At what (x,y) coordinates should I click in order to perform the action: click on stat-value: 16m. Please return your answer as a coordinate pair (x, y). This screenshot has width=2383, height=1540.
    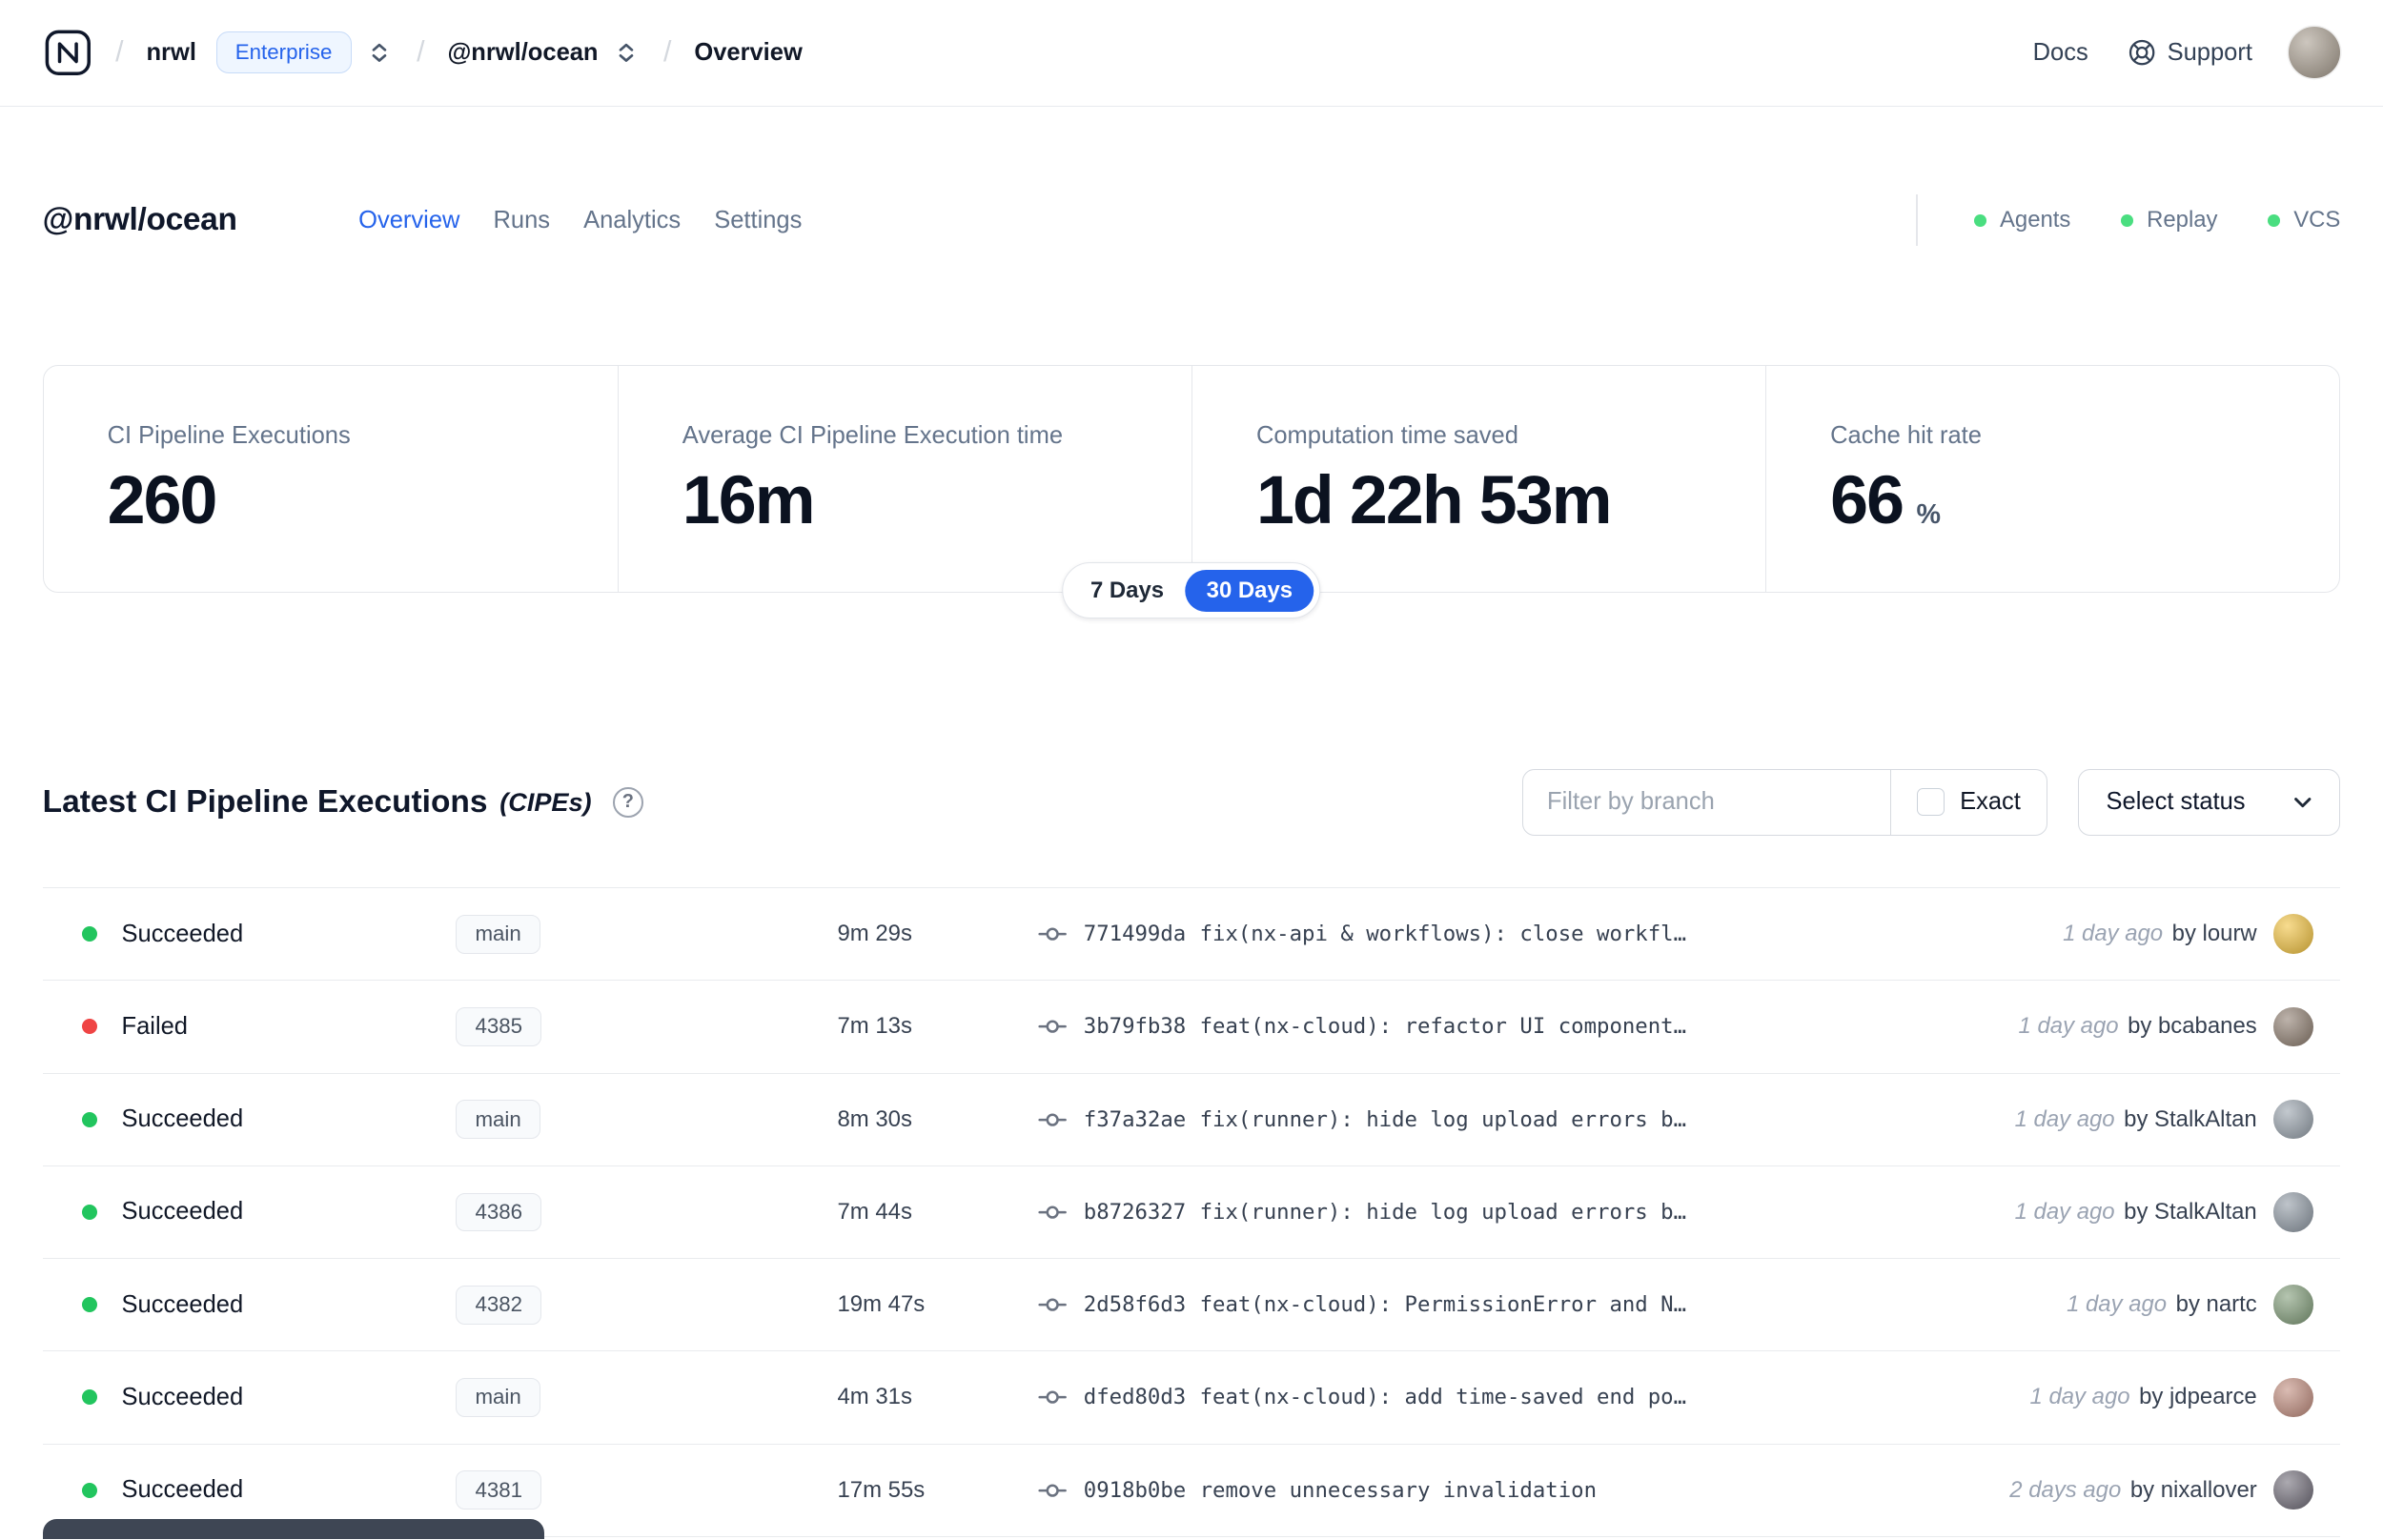
    Looking at the image, I should click on (749, 500).